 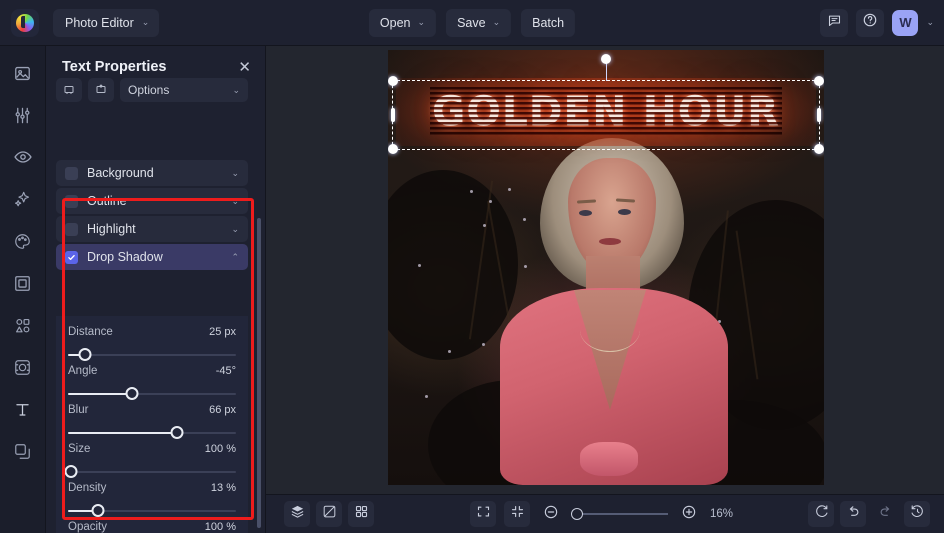 What do you see at coordinates (125, 257) in the screenshot?
I see `section-drop-shadow-label: Drop Shadow` at bounding box center [125, 257].